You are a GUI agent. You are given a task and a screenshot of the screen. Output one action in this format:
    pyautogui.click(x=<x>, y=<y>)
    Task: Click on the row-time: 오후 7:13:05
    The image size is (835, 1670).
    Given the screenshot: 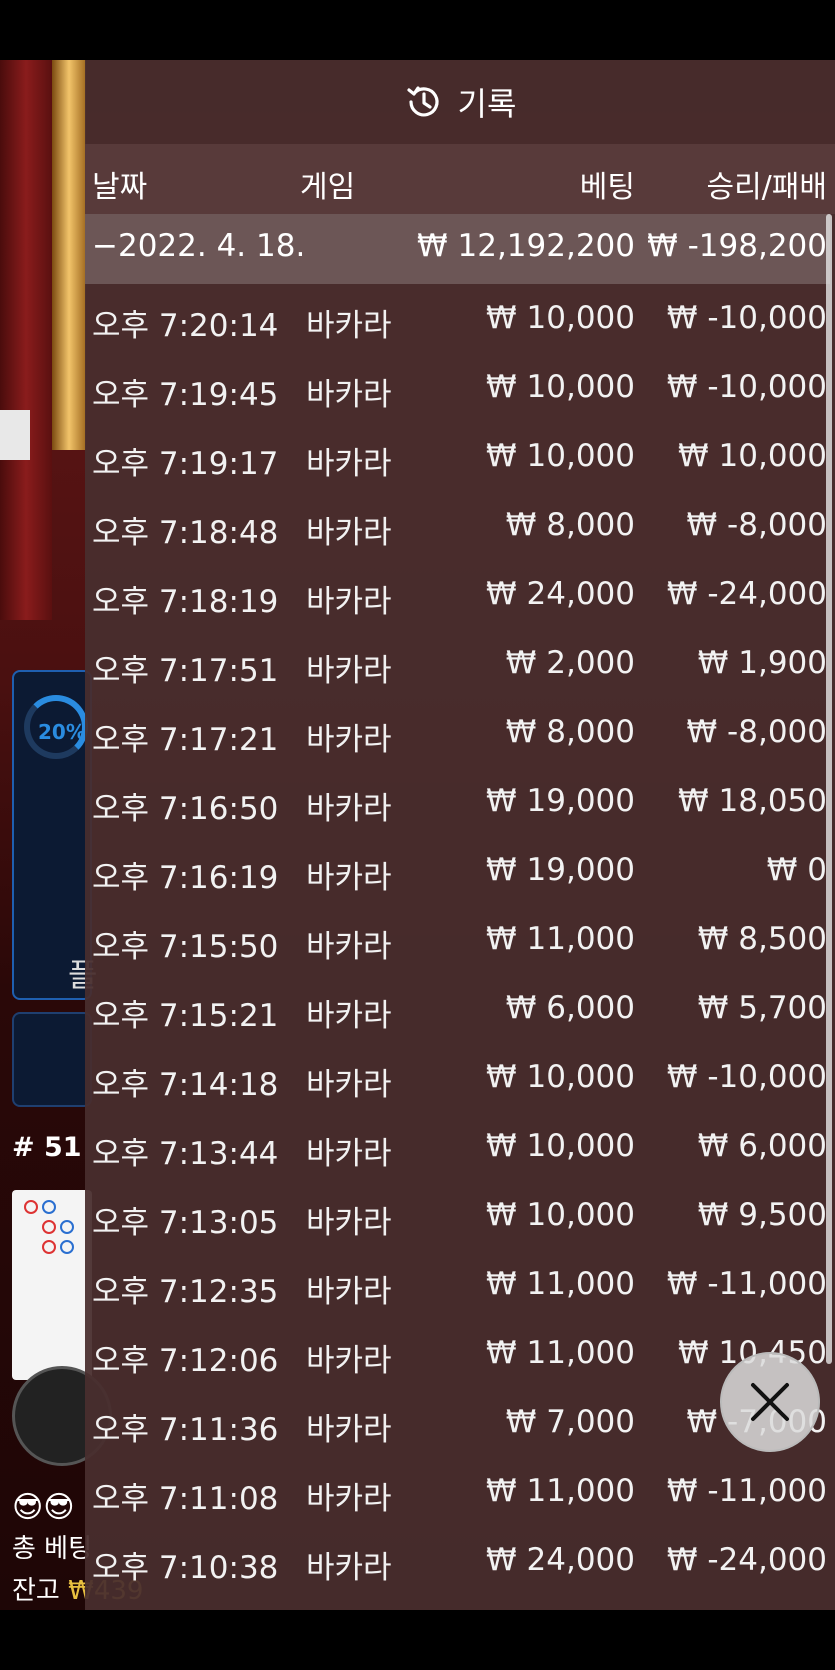 What is the action you would take?
    pyautogui.click(x=185, y=1223)
    